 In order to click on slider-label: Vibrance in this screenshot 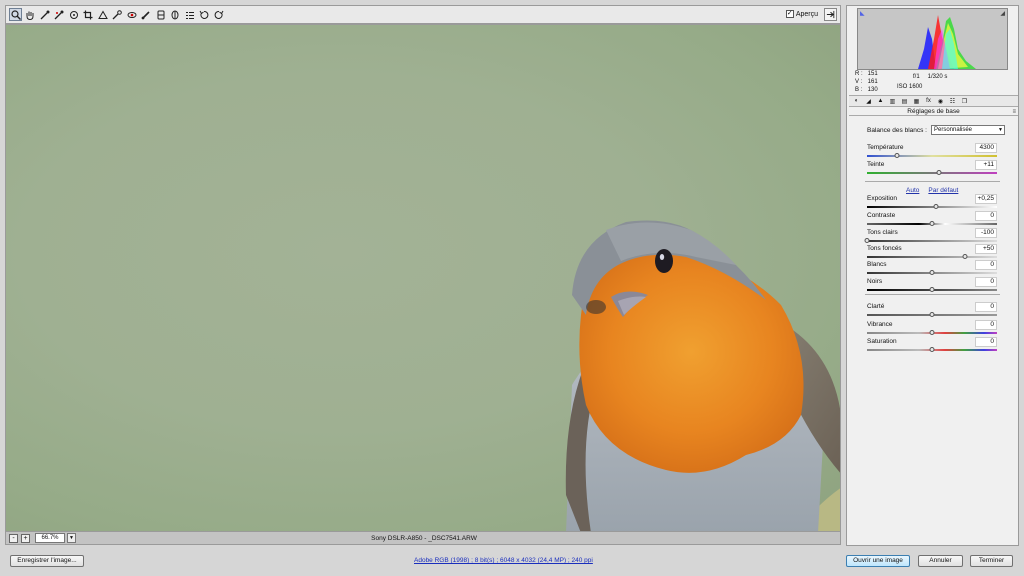, I will do `click(880, 324)`.